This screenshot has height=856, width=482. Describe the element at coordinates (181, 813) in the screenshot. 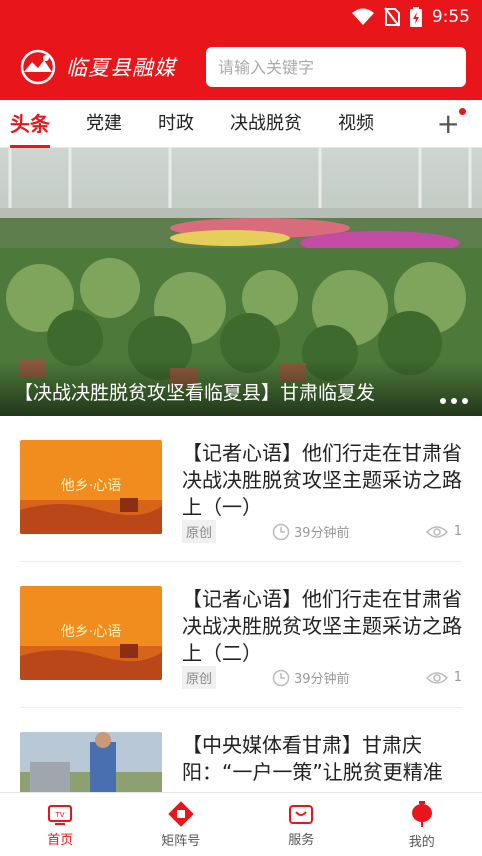

I see `matrix-icon` at that location.